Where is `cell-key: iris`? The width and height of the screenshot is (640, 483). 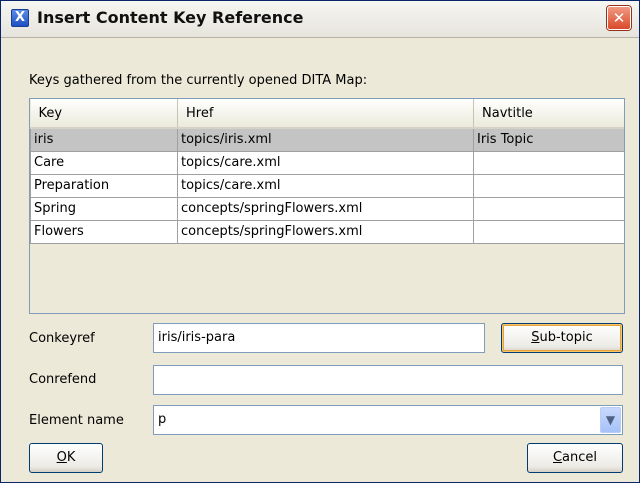 cell-key: iris is located at coordinates (104, 139).